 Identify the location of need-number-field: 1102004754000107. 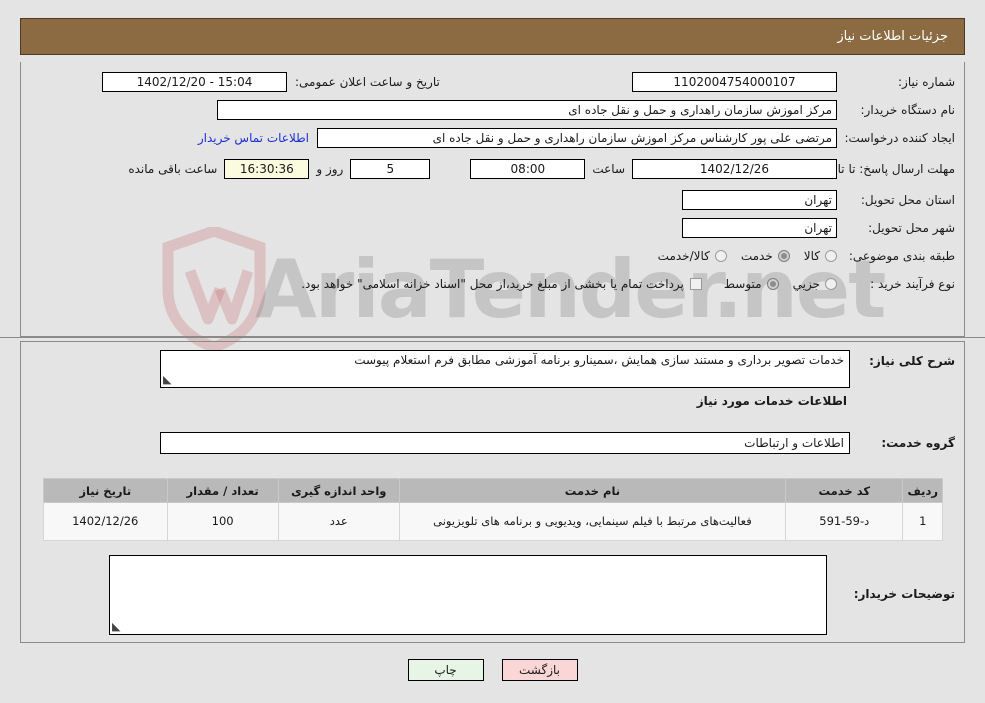
(734, 82).